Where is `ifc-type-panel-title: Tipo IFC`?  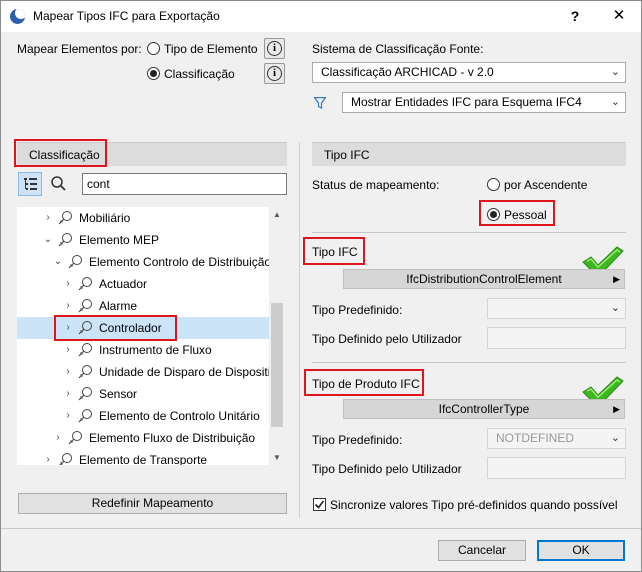 ifc-type-panel-title: Tipo IFC is located at coordinates (347, 155).